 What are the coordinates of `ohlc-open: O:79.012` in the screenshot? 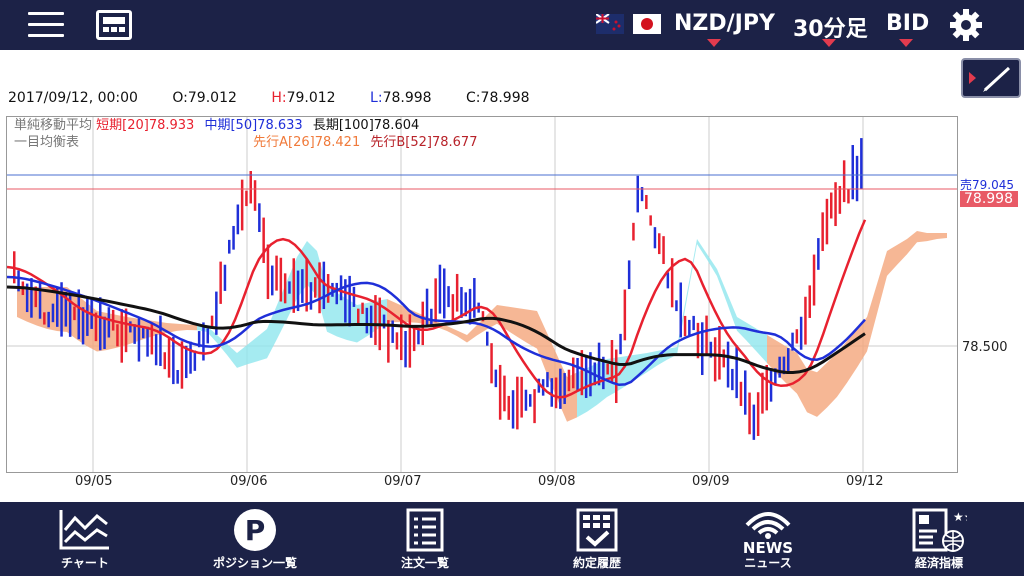 It's located at (204, 98).